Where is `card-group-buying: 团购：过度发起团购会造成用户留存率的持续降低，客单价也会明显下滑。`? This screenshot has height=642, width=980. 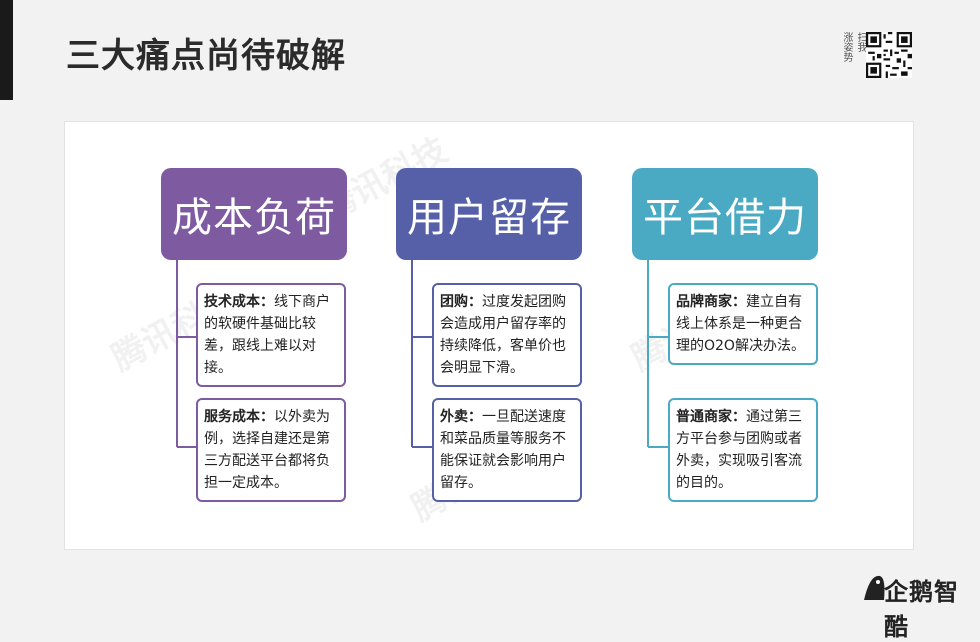
card-group-buying: 团购：过度发起团购会造成用户留存率的持续降低，客单价也会明显下滑。 is located at coordinates (507, 335).